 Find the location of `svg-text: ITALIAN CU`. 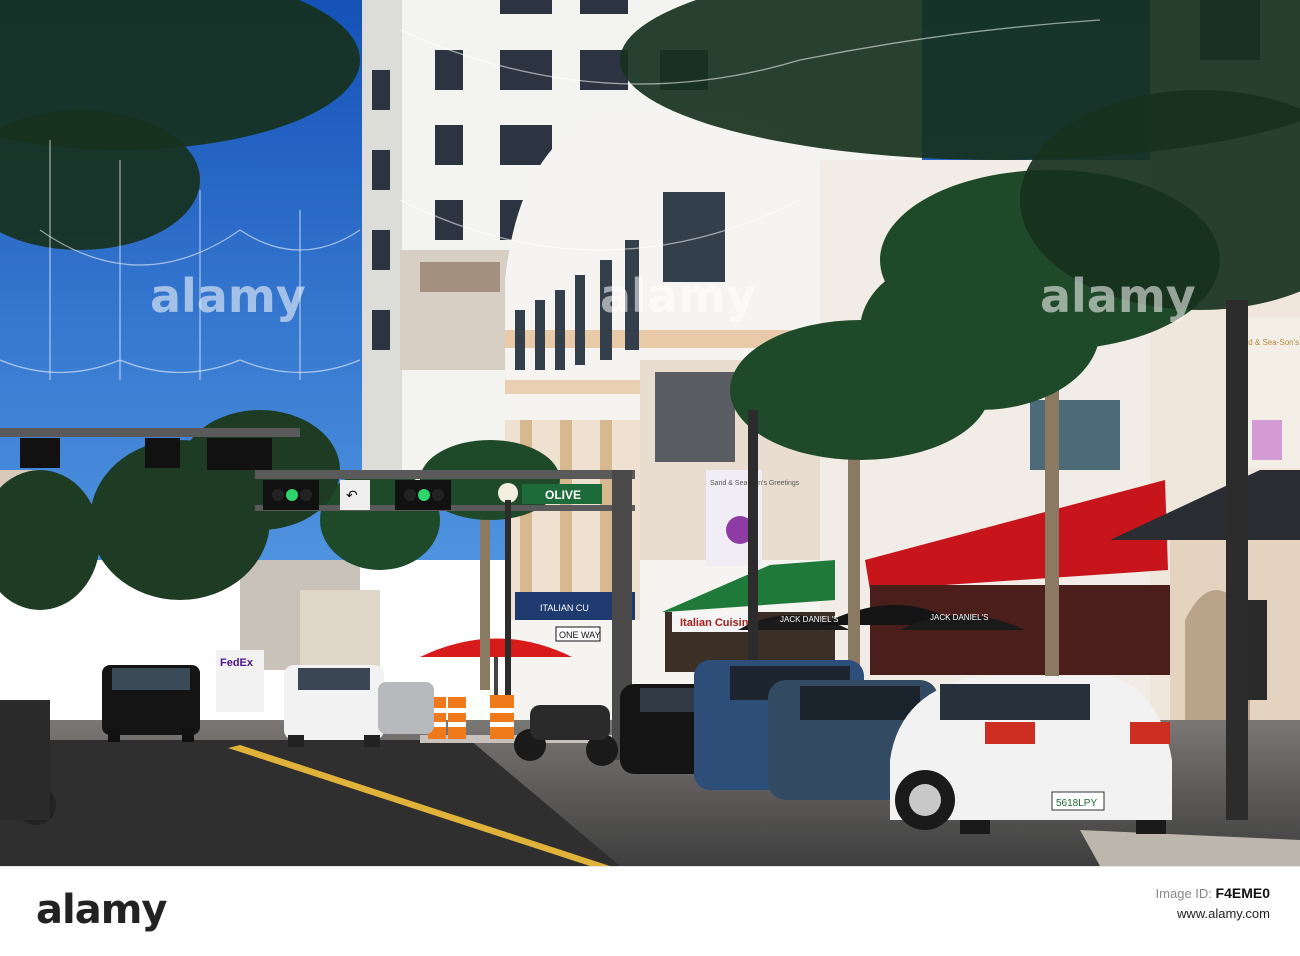

svg-text: ITALIAN CU is located at coordinates (564, 608).